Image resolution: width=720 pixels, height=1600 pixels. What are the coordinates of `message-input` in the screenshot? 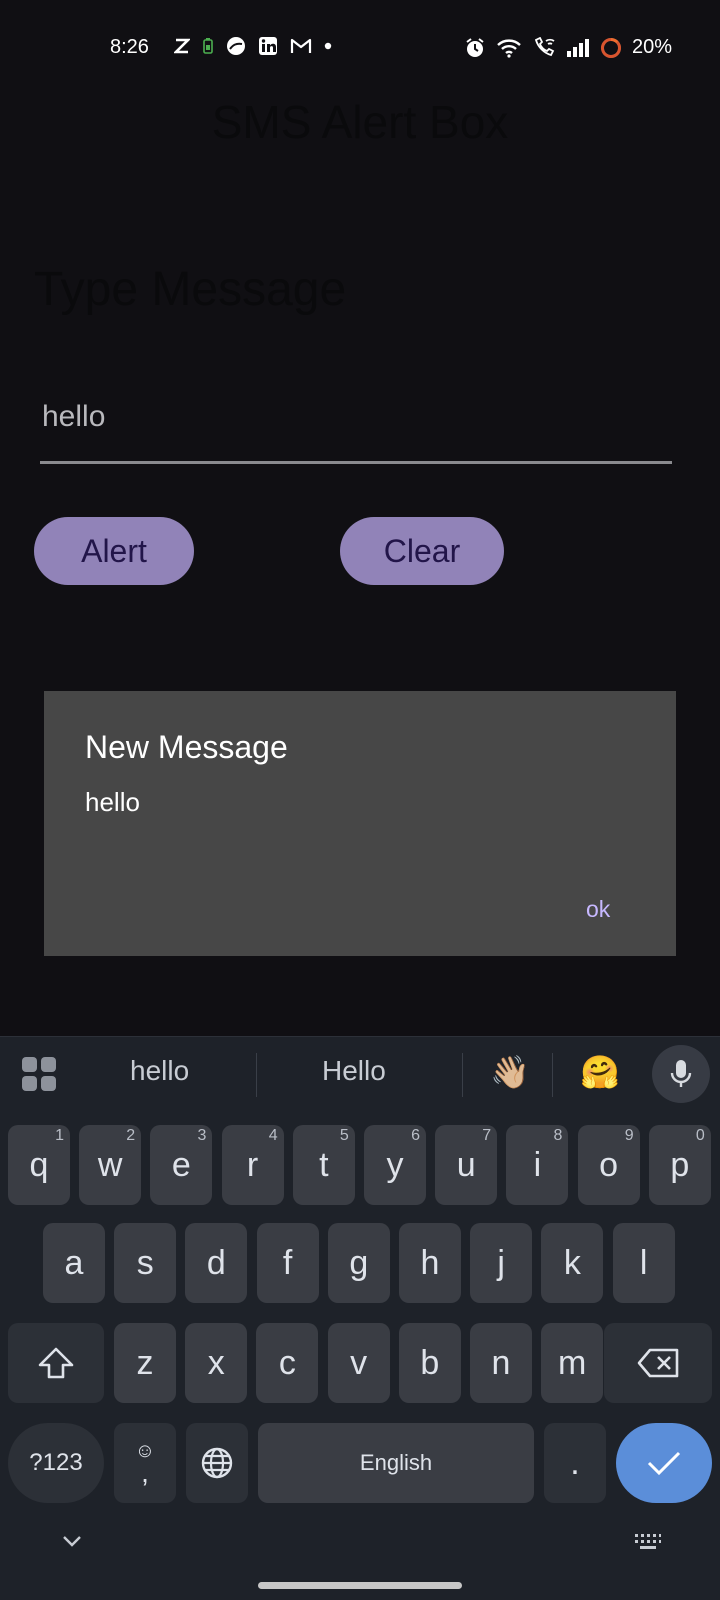 It's located at (356, 418).